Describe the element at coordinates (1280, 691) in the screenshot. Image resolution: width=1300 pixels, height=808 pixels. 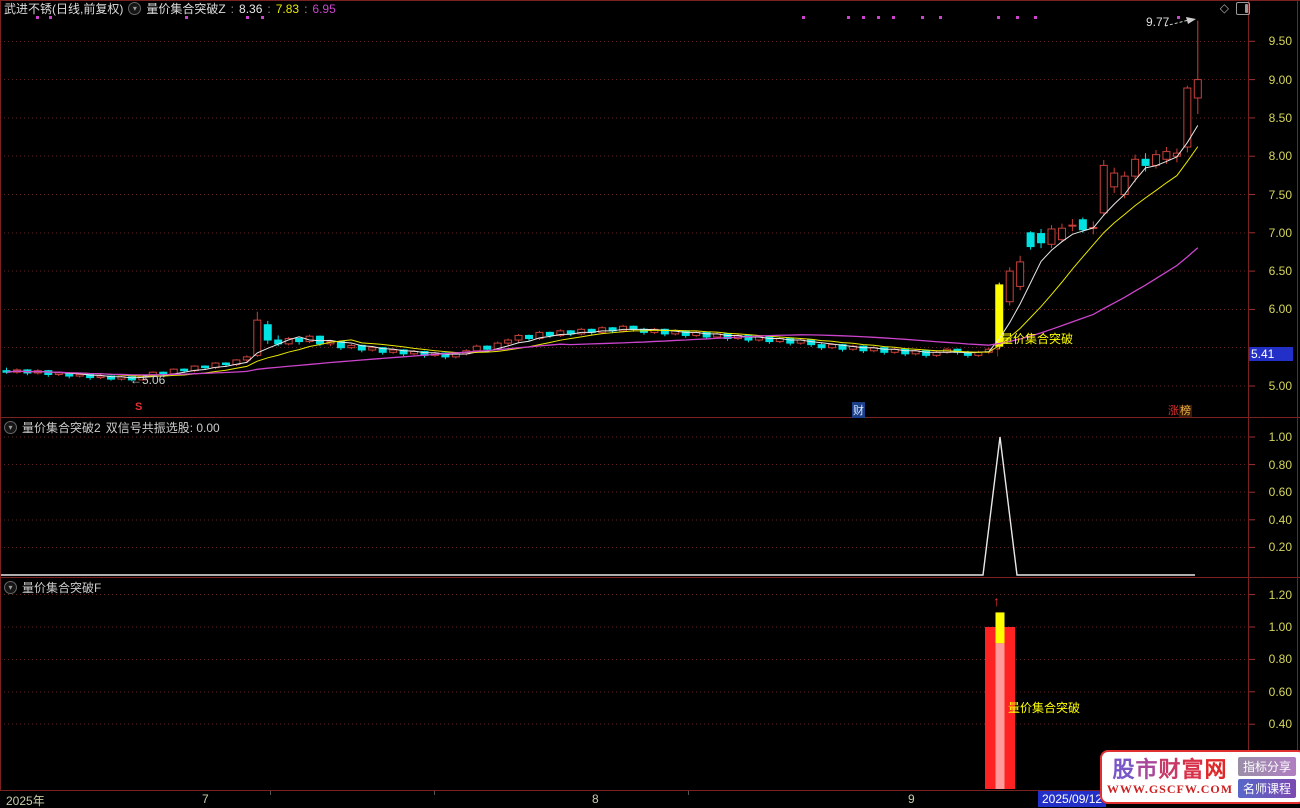
I see `axis-label: 0.60` at that location.